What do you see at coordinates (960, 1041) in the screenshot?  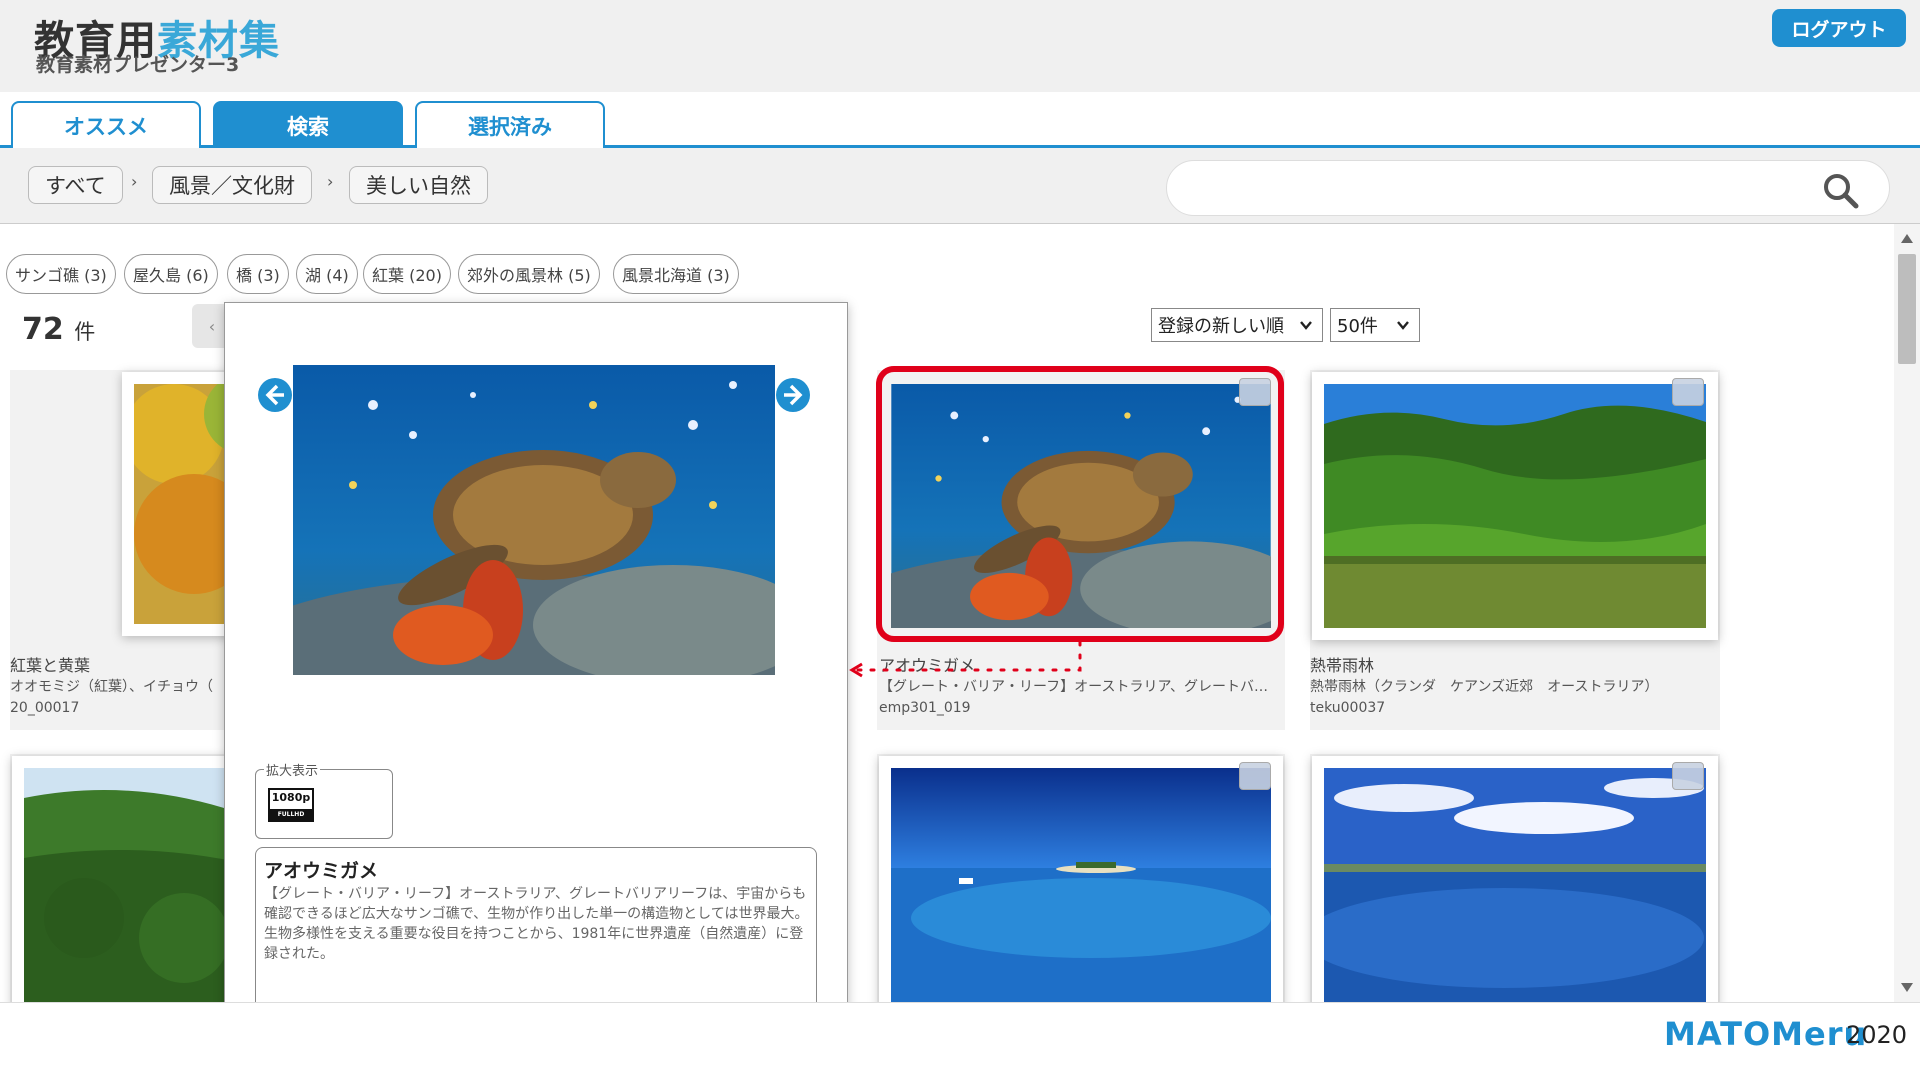 I see `app-footer: MATOMeru 2020` at bounding box center [960, 1041].